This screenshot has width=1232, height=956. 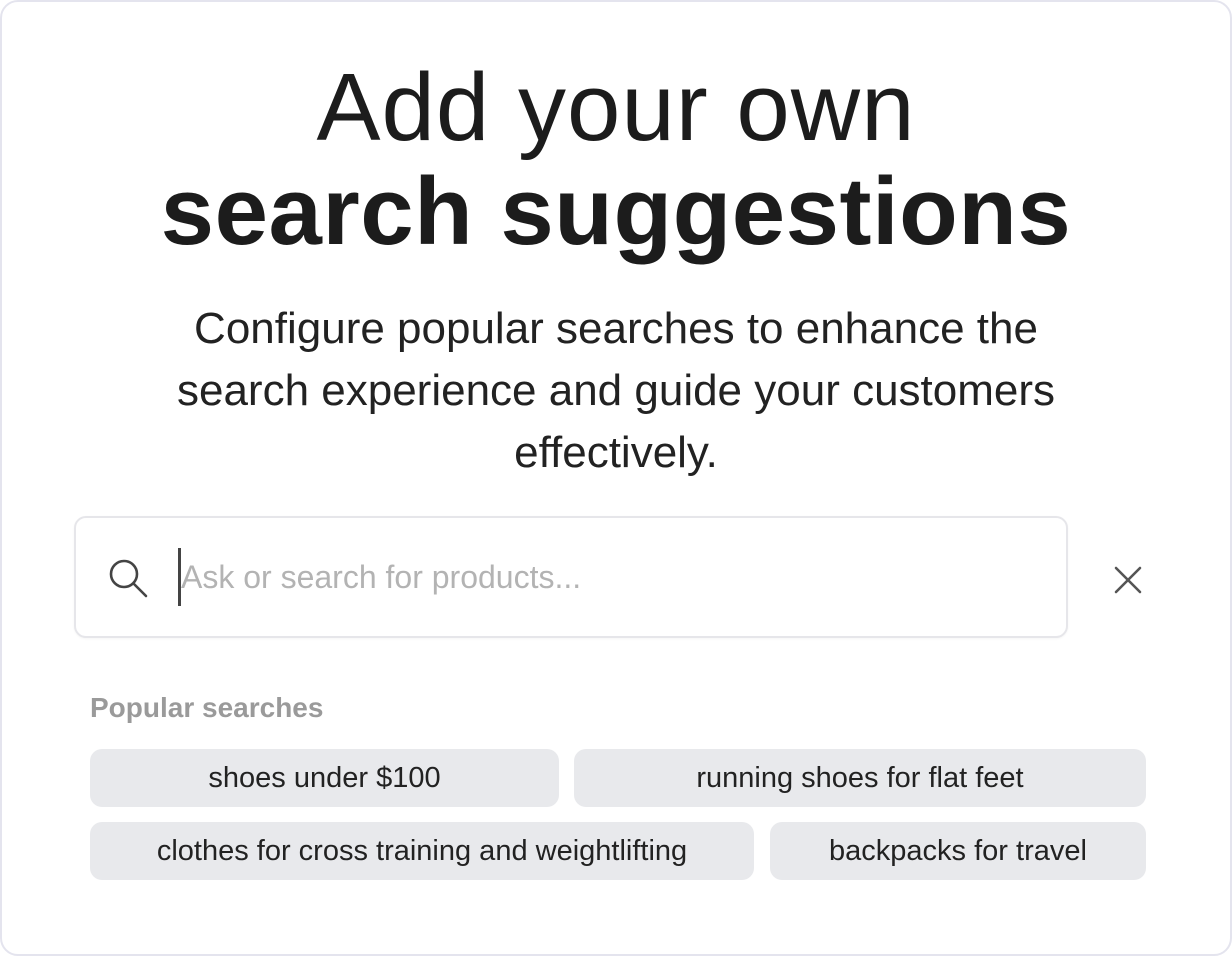 I want to click on popular-search-chip: backpacks for travel, so click(x=958, y=851).